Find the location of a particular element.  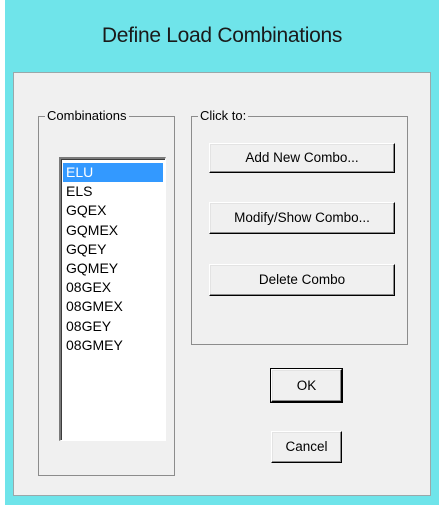

cancel-button: Cancel is located at coordinates (306, 447).